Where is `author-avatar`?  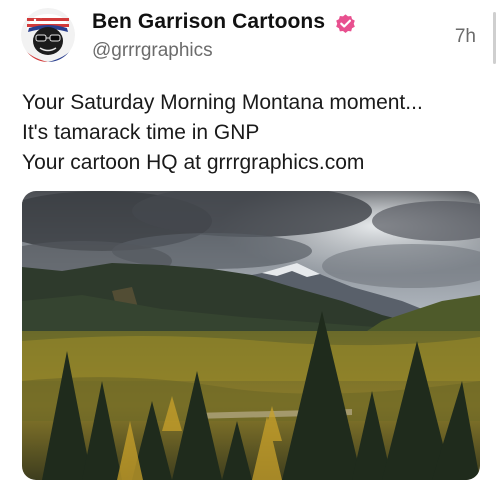 author-avatar is located at coordinates (48, 35).